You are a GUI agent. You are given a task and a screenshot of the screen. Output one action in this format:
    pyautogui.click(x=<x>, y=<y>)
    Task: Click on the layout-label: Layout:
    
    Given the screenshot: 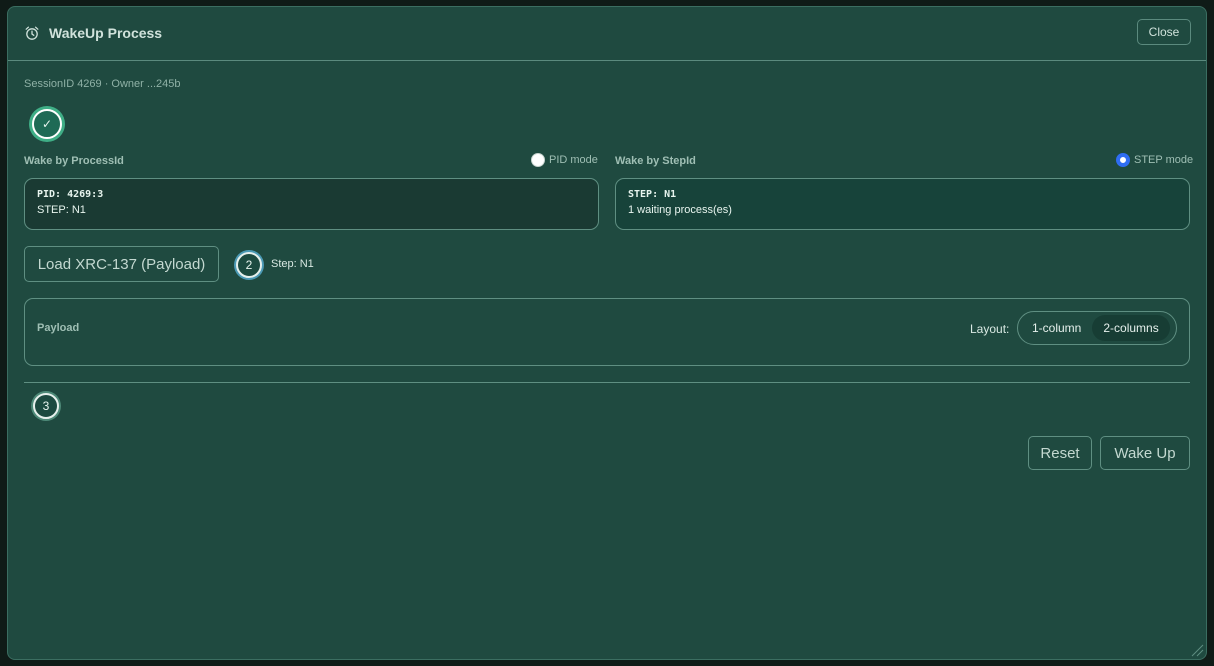 What is the action you would take?
    pyautogui.click(x=990, y=329)
    